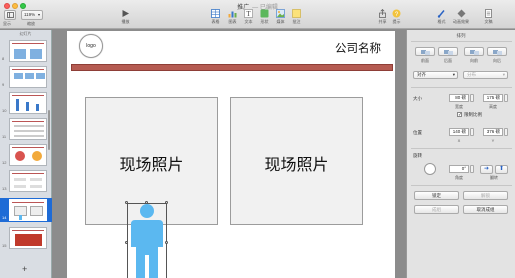 Image resolution: width=515 pixels, height=278 pixels. I want to click on shape-button: 形状, so click(264, 17).